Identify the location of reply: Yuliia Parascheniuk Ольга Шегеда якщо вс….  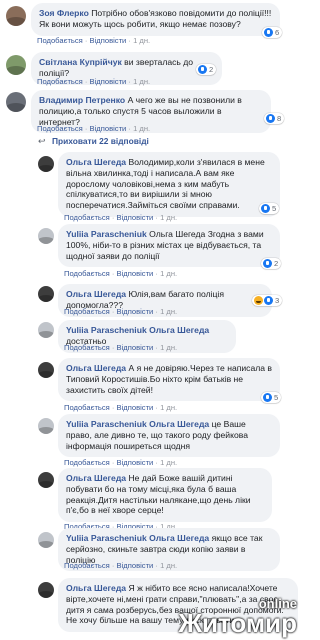
(151, 549).